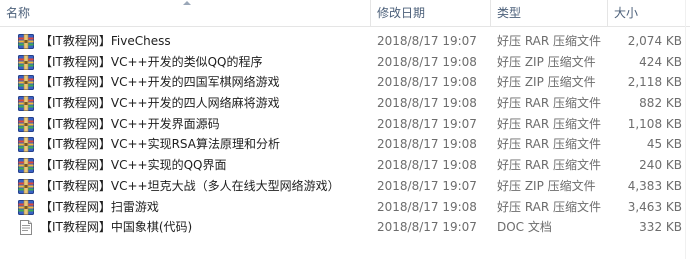 This screenshot has width=690, height=259. Describe the element at coordinates (660, 61) in the screenshot. I see `file-size: 424 KB` at that location.